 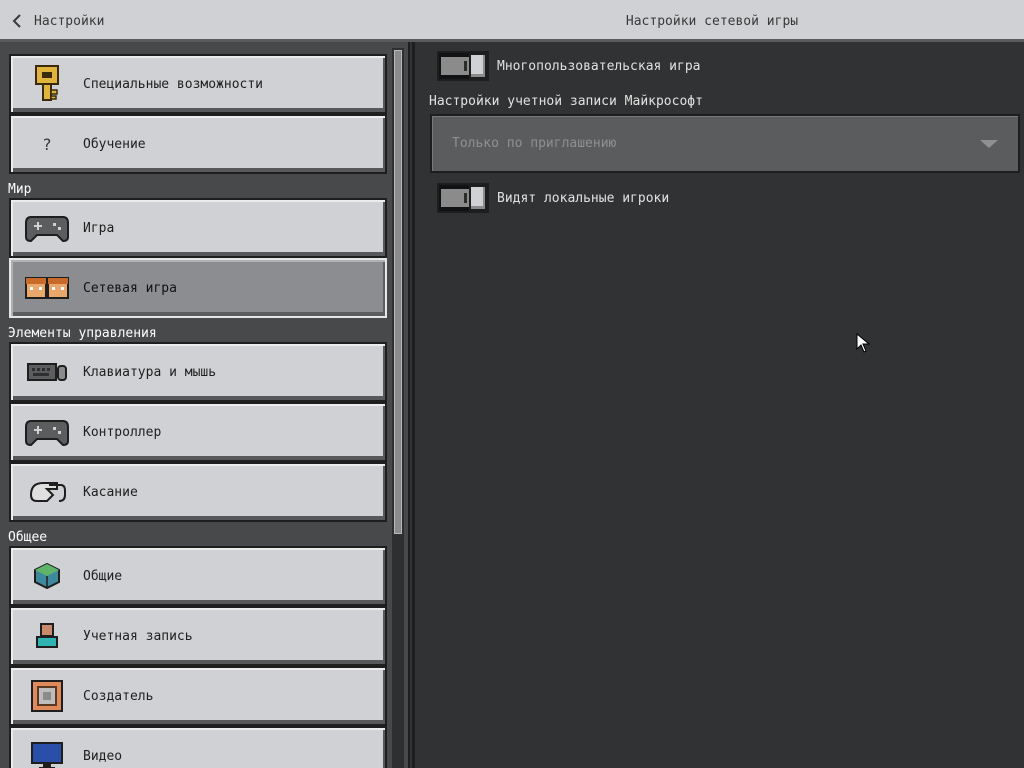 I want to click on sidebar-item-controller: Контроллер, so click(x=198, y=432).